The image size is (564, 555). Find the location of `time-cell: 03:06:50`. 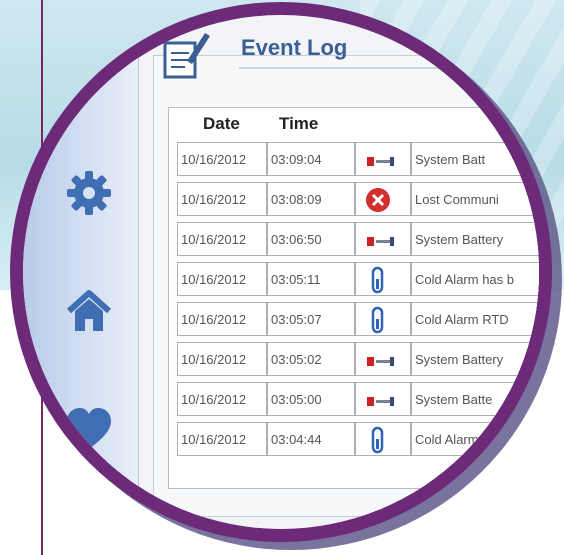

time-cell: 03:06:50 is located at coordinates (311, 239).